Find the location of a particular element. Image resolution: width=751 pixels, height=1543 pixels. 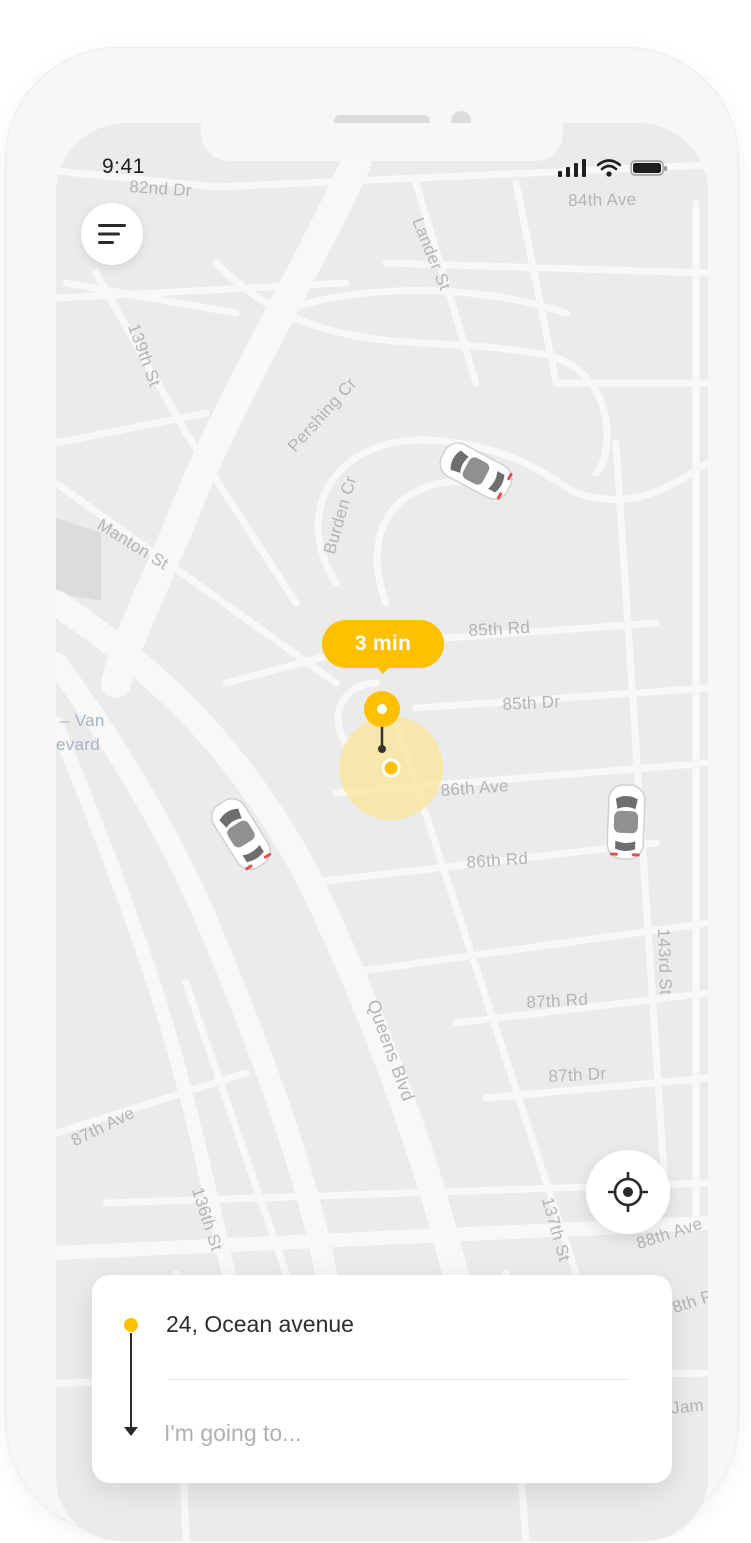

route-line is located at coordinates (131, 1381).